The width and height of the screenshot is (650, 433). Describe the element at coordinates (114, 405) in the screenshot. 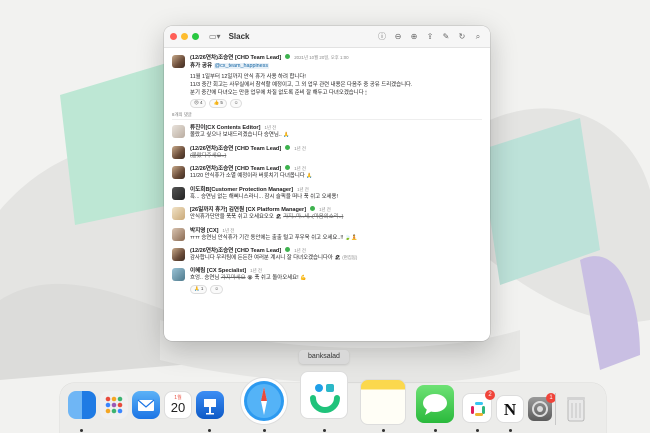

I see `launchpad-icon` at that location.